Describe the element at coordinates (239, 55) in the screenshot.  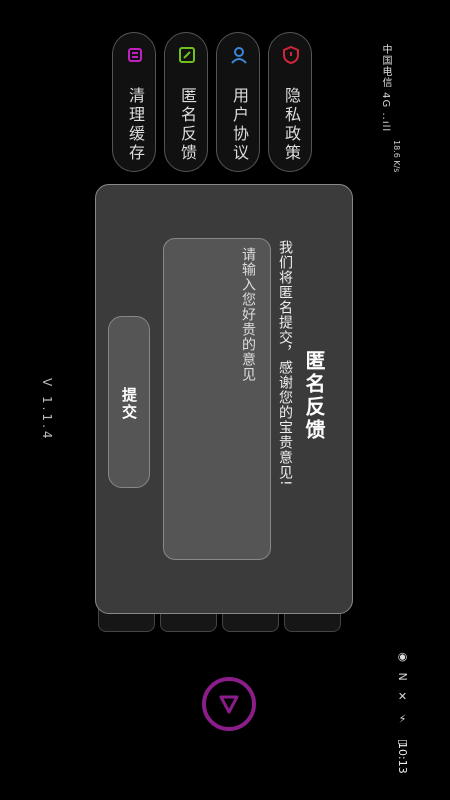
I see `user-icon` at that location.